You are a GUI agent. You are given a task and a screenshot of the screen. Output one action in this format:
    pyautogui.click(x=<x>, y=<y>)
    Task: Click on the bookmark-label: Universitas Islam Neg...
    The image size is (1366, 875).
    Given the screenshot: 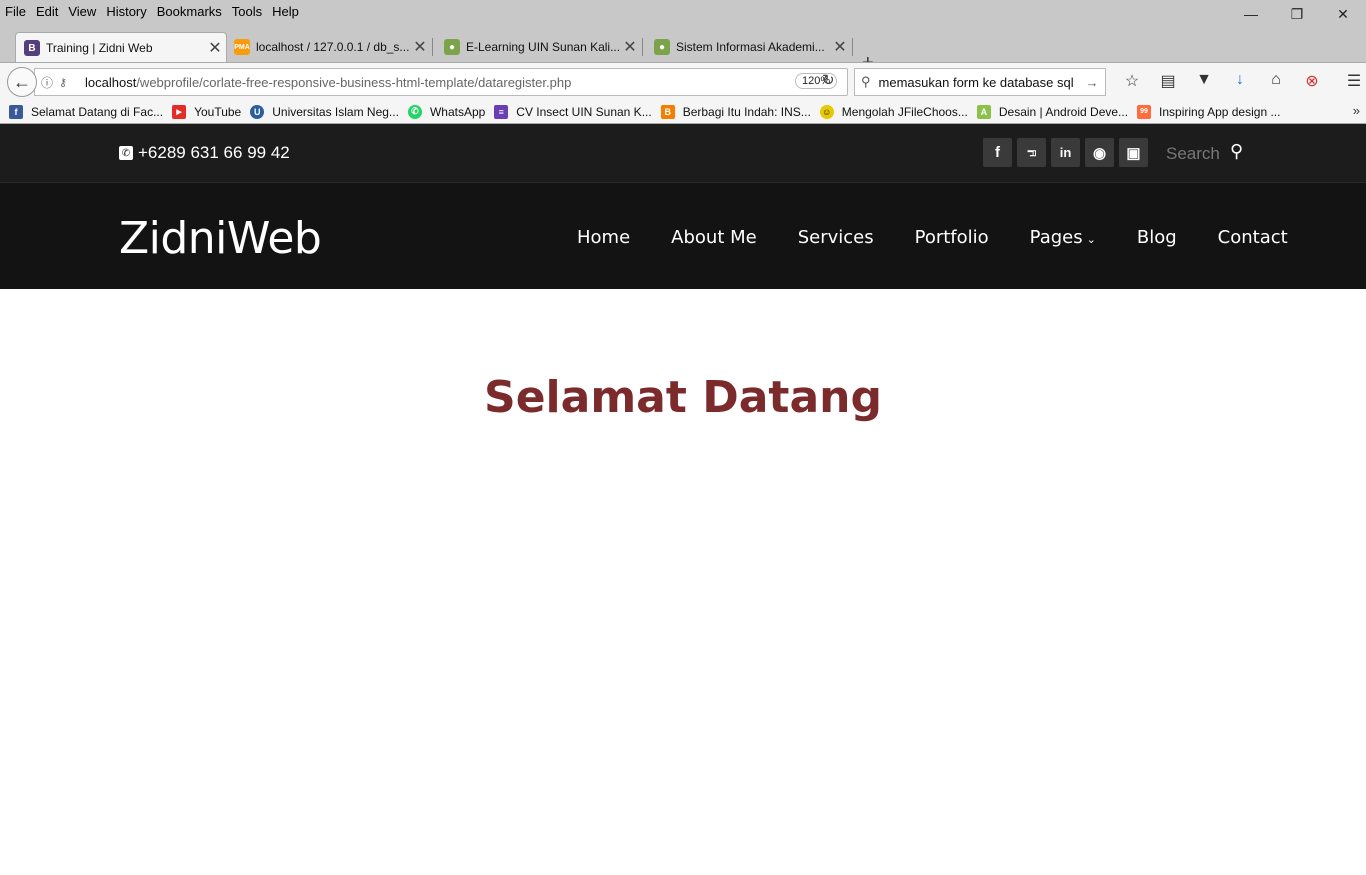 What is the action you would take?
    pyautogui.click(x=335, y=111)
    